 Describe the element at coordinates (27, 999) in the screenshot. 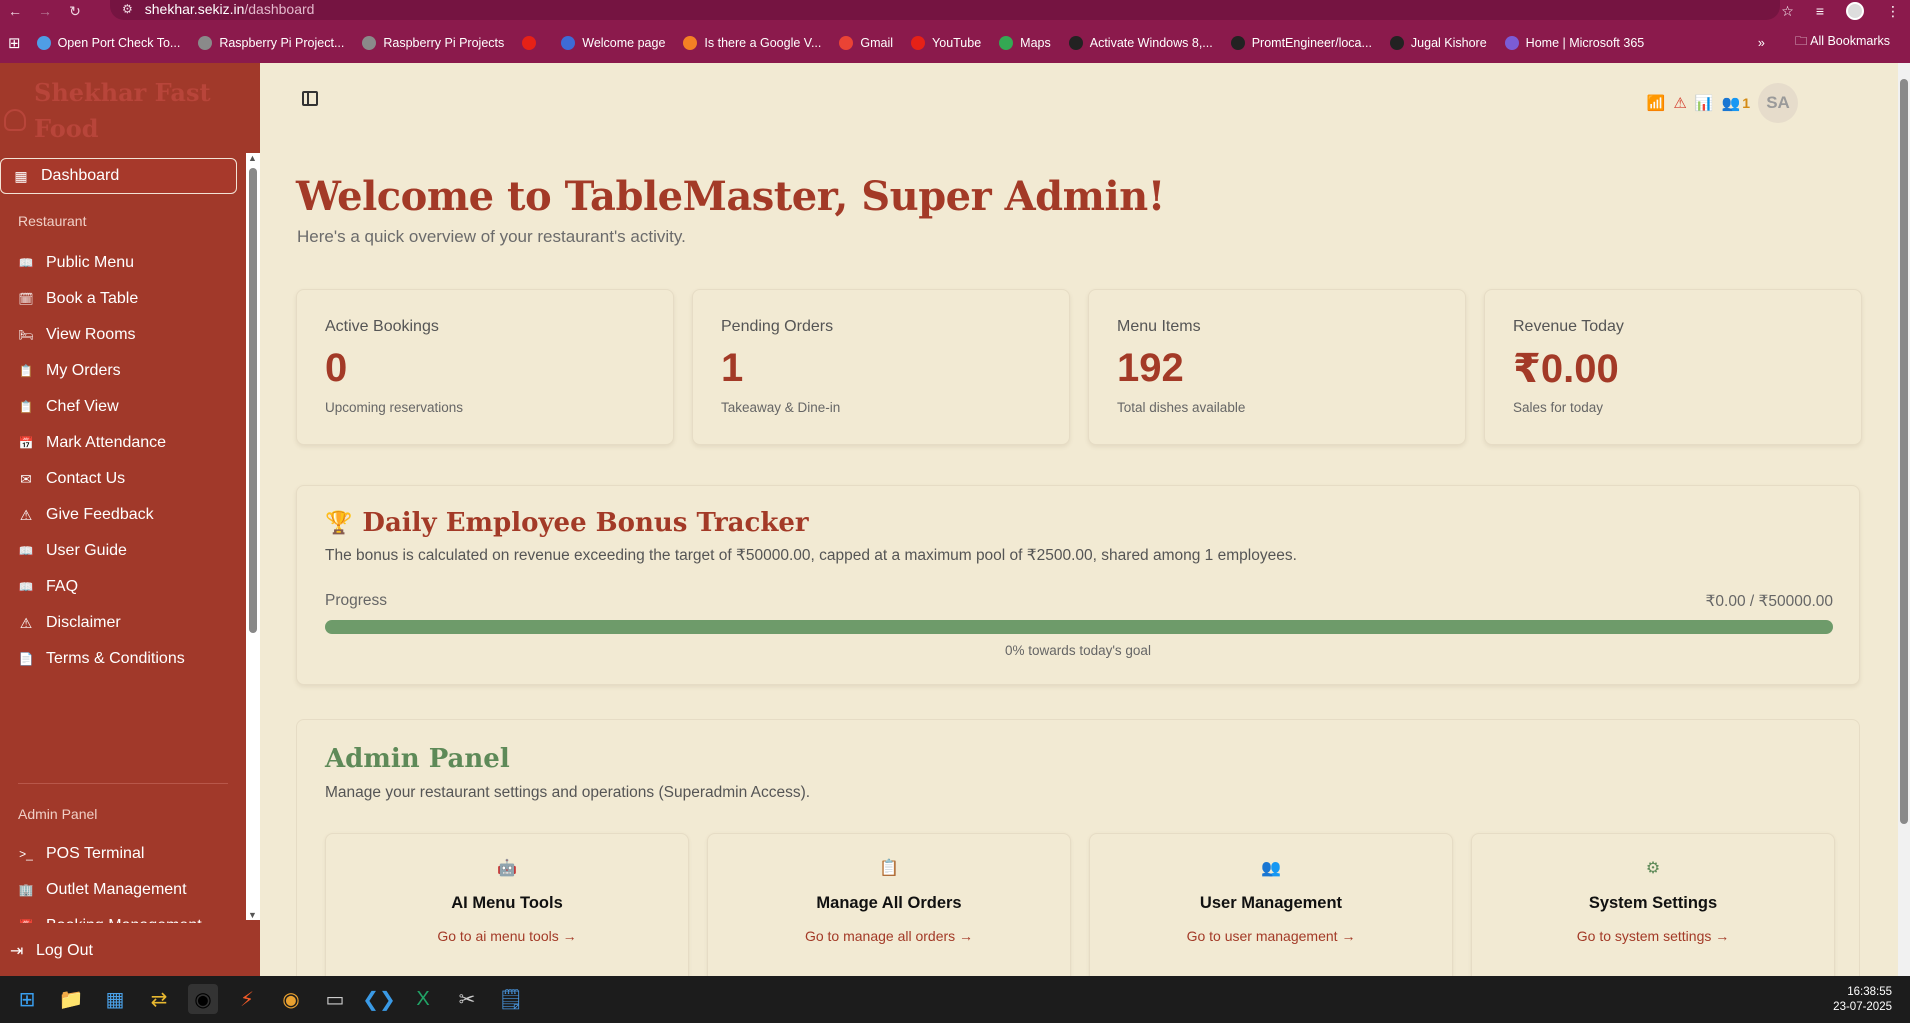

I see `windows-start-icon: ⊞` at that location.